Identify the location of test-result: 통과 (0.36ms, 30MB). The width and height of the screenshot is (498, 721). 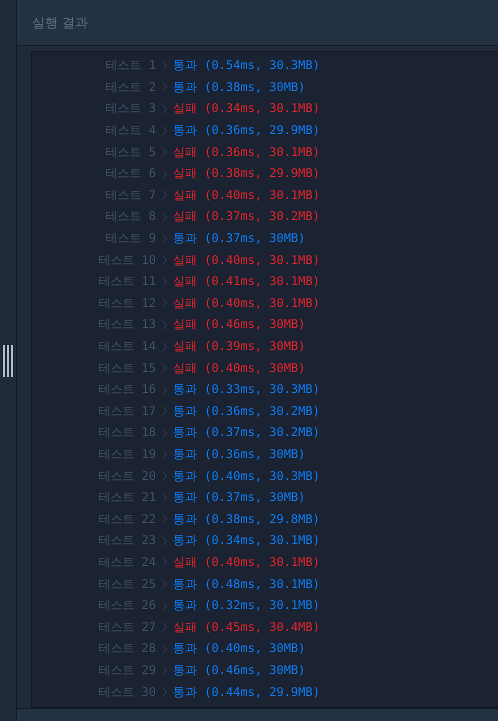
(239, 454).